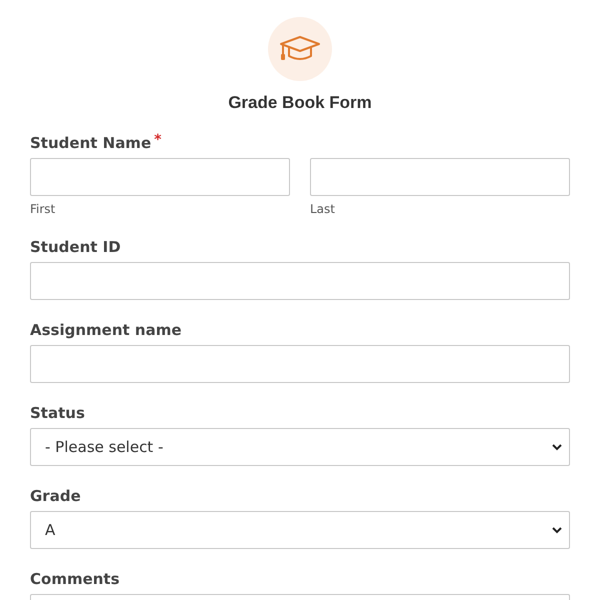 The image size is (600, 600). I want to click on field-label: Grade, so click(55, 496).